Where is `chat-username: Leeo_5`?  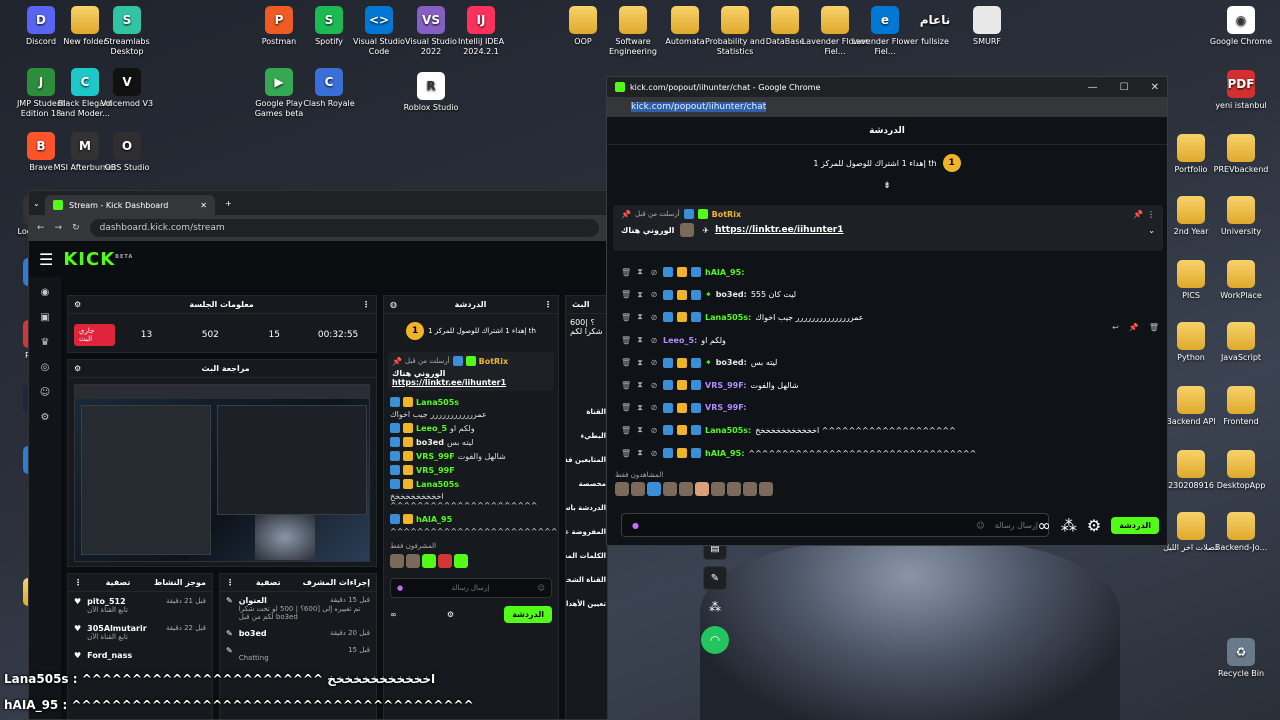 chat-username: Leeo_5 is located at coordinates (431, 428).